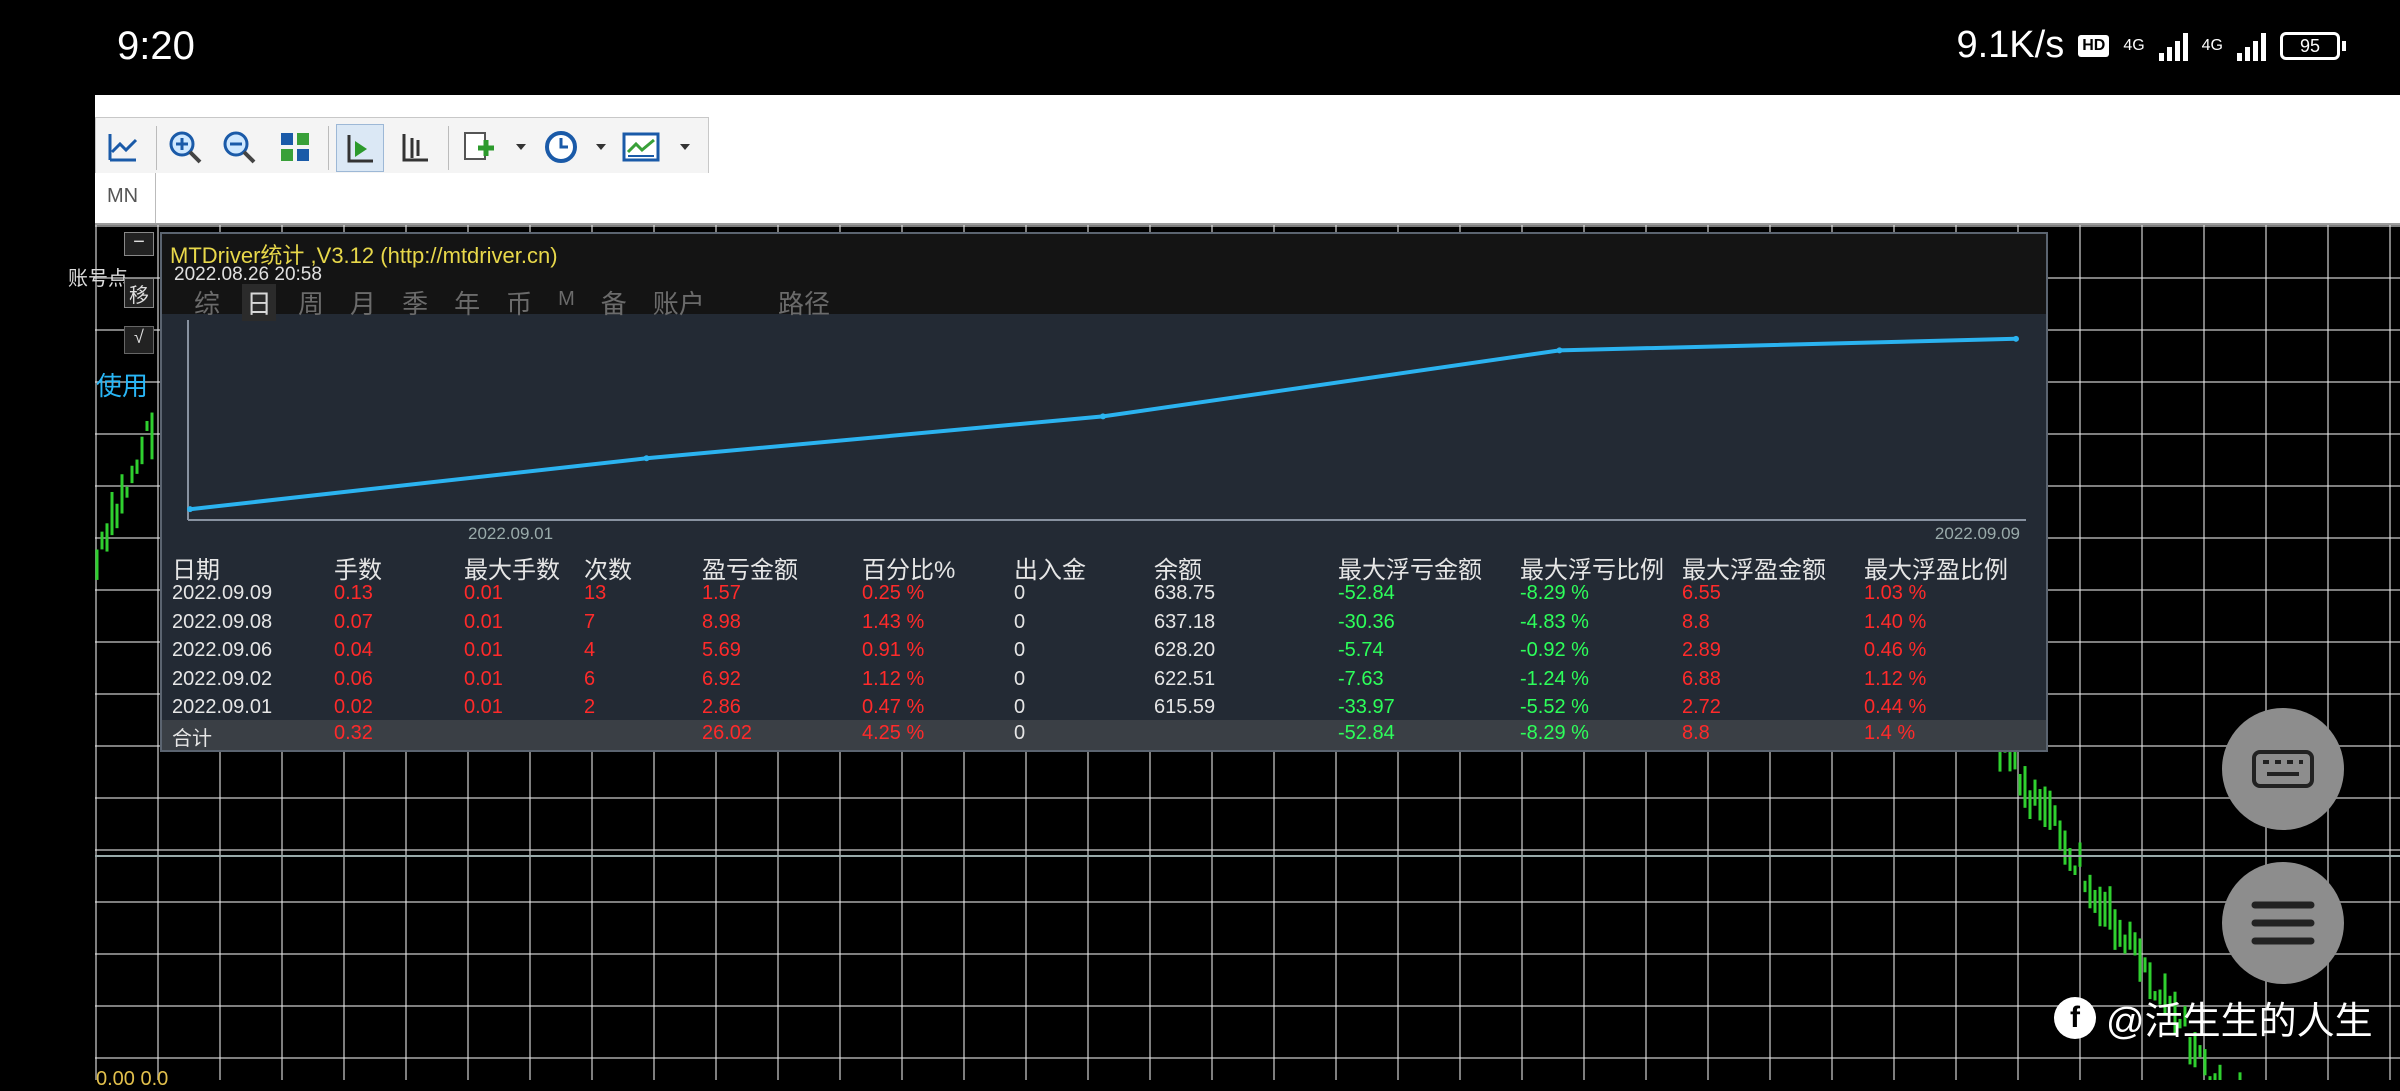 The width and height of the screenshot is (2400, 1091). I want to click on stats-cell: 1.43 %, so click(893, 621).